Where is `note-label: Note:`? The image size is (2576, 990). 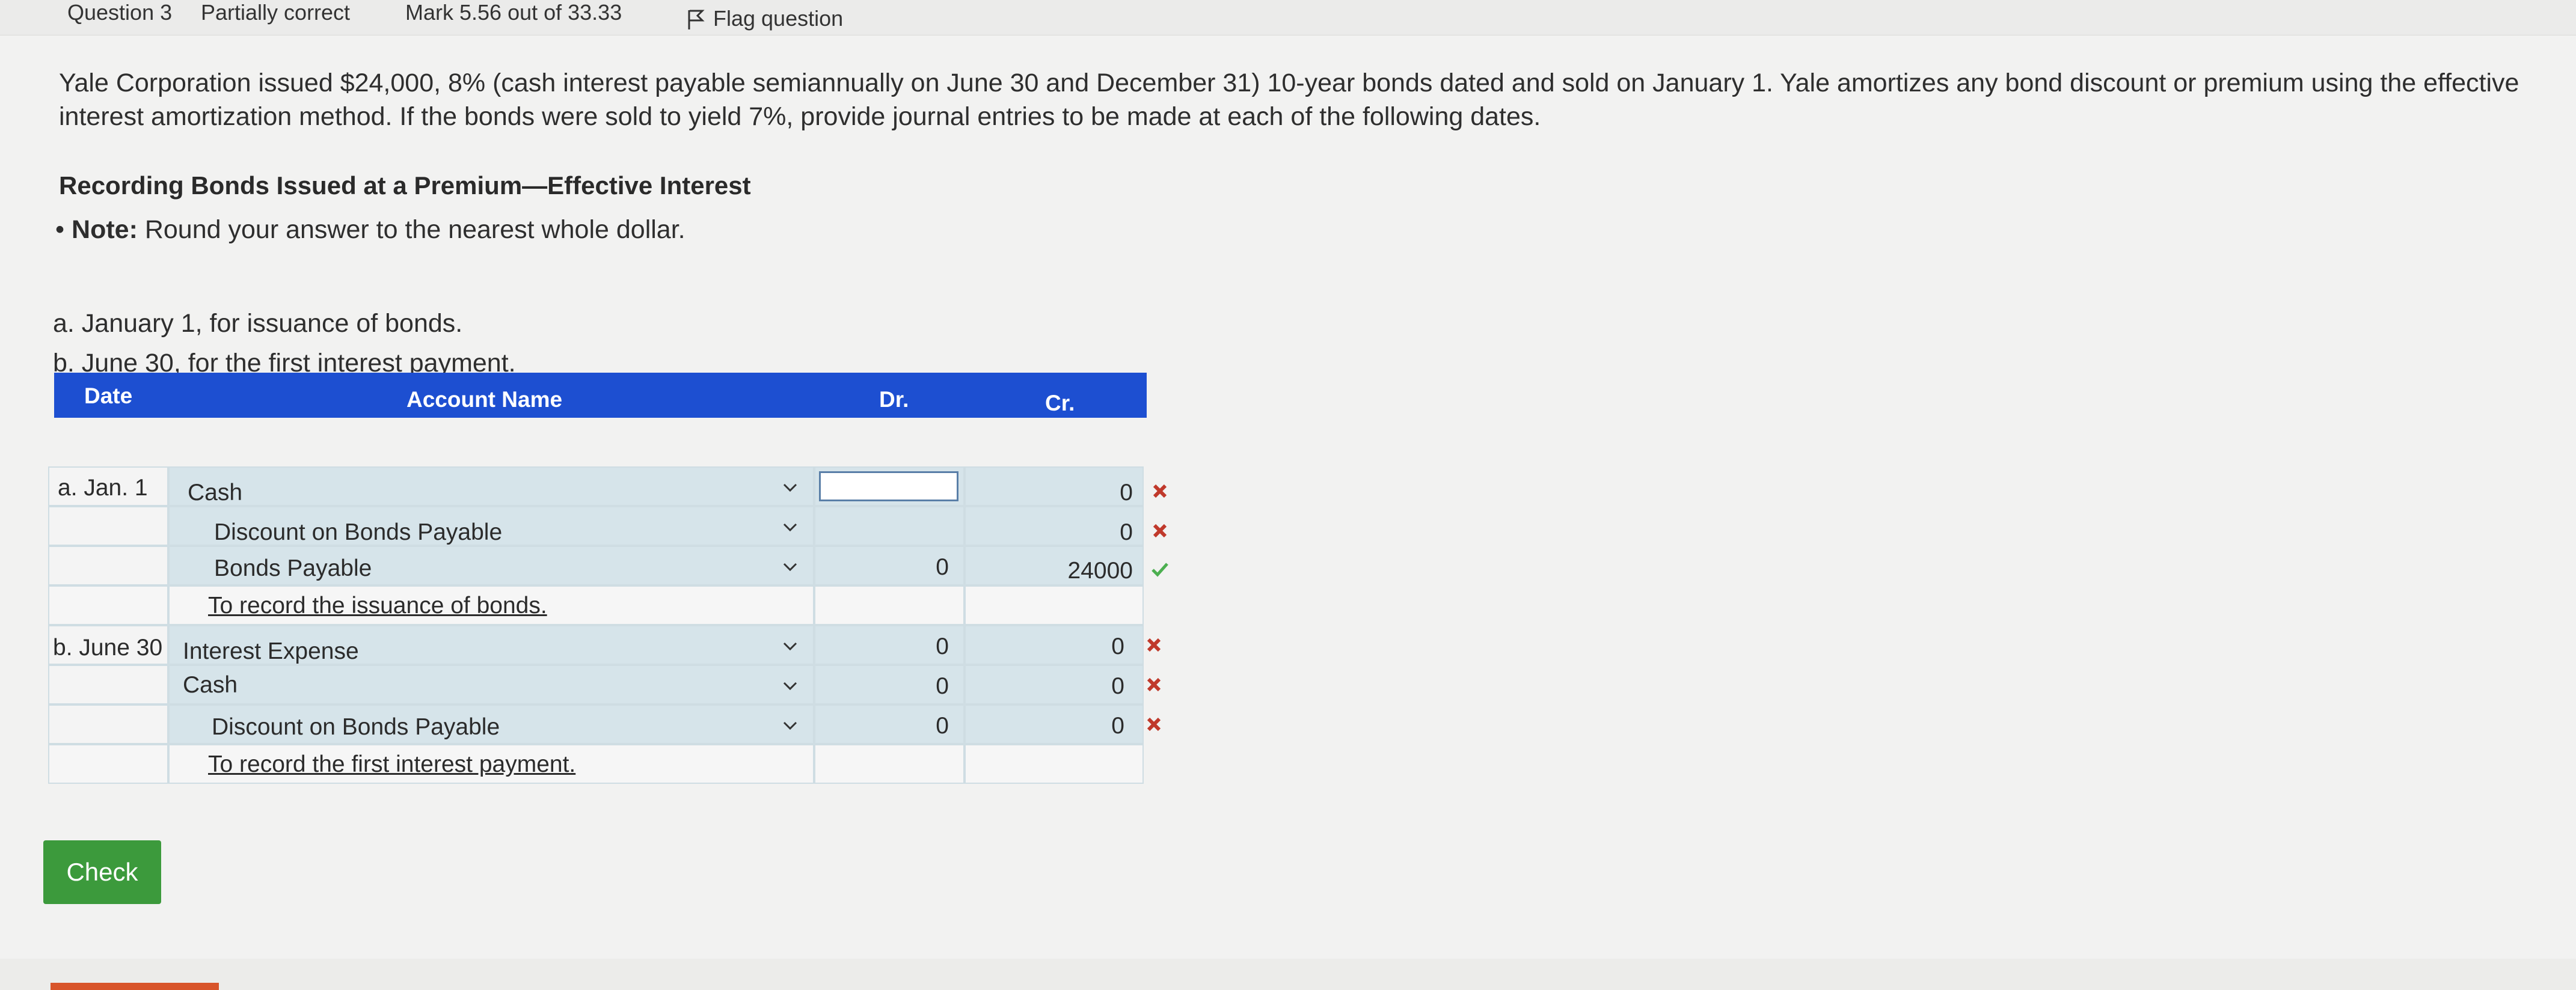
note-label: Note: is located at coordinates (105, 229).